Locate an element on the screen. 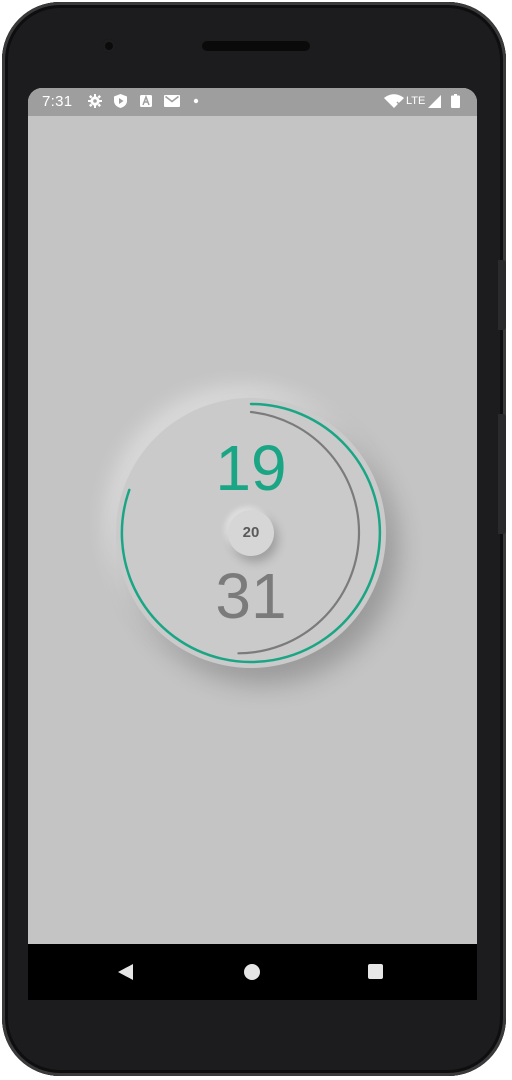  center-knob: 20 is located at coordinates (251, 533).